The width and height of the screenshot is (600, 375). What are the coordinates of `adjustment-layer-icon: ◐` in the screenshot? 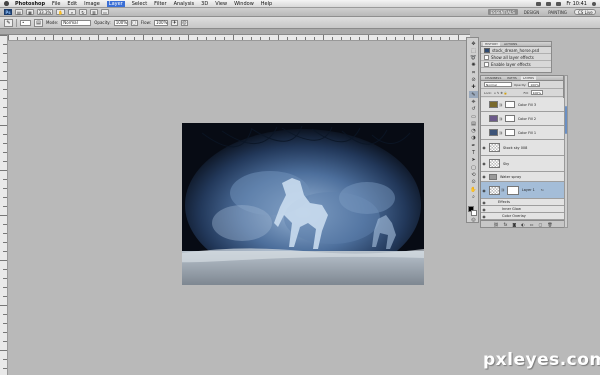 It's located at (523, 224).